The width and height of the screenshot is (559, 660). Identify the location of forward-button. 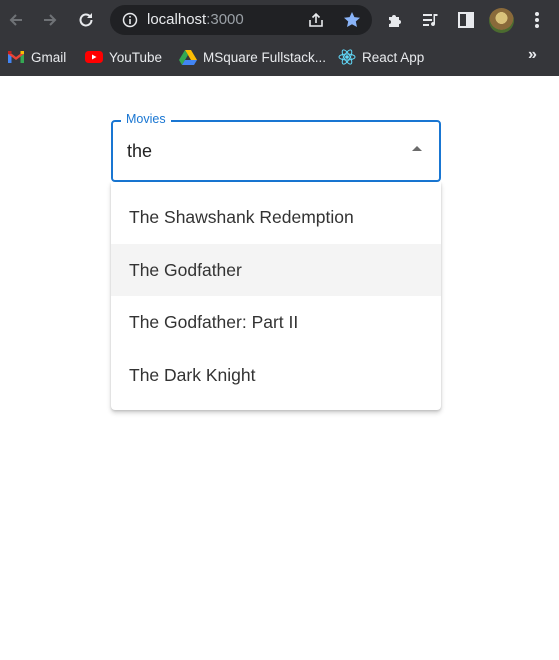
(50, 20).